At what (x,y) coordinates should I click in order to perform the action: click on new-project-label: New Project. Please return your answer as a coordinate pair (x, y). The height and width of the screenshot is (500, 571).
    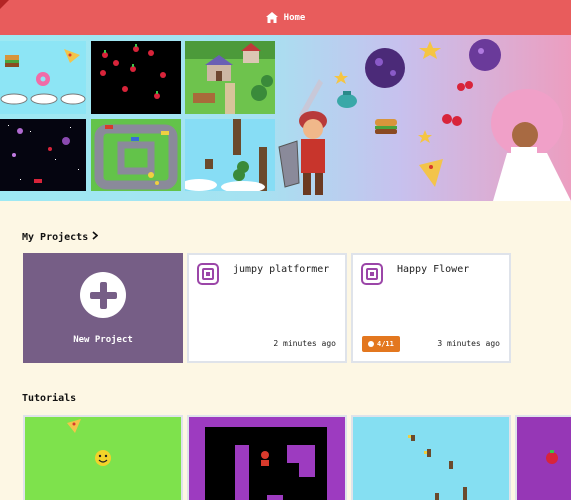
    Looking at the image, I should click on (103, 340).